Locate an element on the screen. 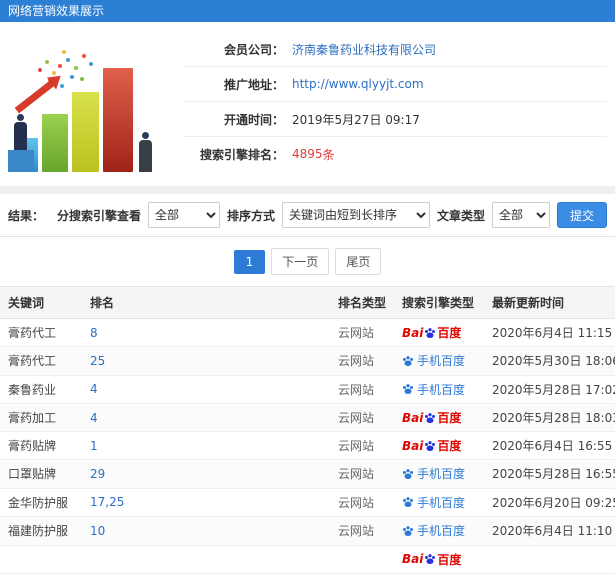 Image resolution: width=615 pixels, height=574 pixels. next-page-button: 下一页 is located at coordinates (300, 261).